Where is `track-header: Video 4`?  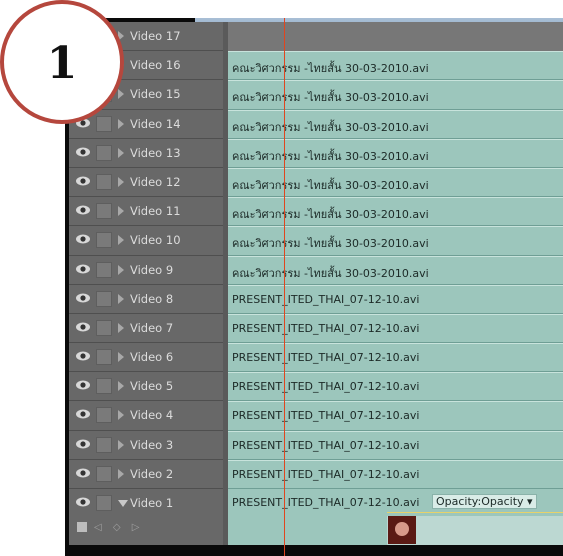 track-header: Video 4 is located at coordinates (146, 416).